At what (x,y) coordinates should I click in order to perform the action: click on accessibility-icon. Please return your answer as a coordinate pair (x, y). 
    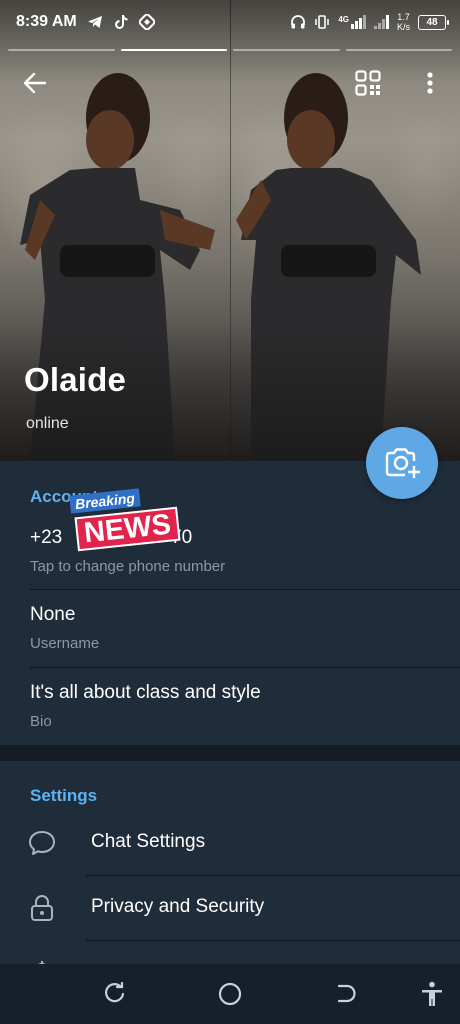
    Looking at the image, I should click on (432, 993).